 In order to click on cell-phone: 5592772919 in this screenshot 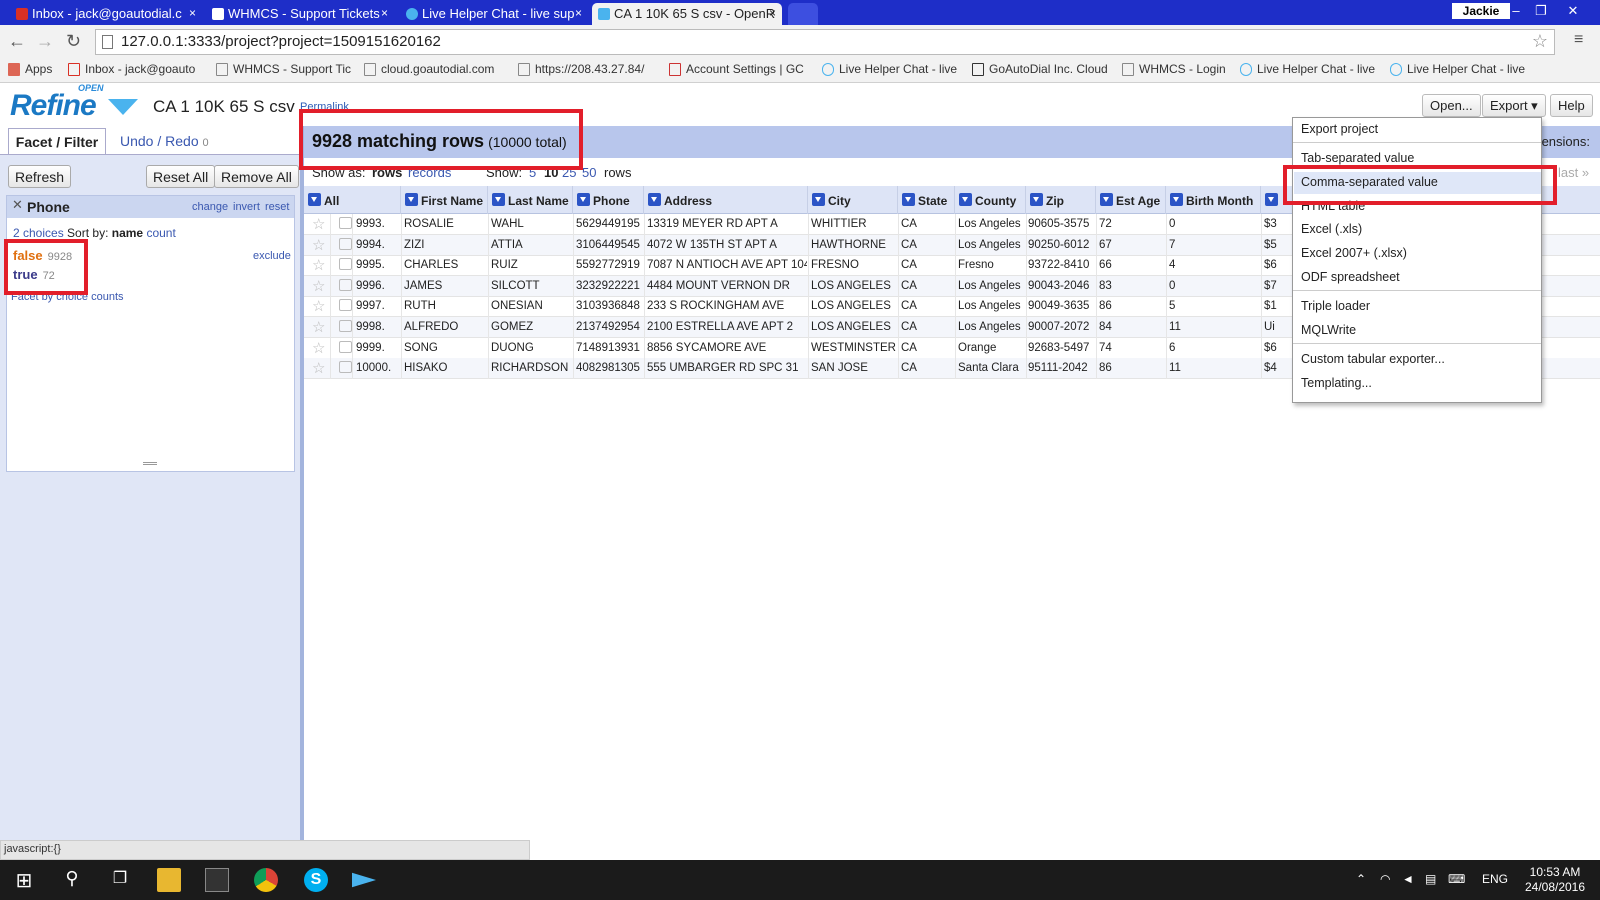, I will do `click(609, 265)`.